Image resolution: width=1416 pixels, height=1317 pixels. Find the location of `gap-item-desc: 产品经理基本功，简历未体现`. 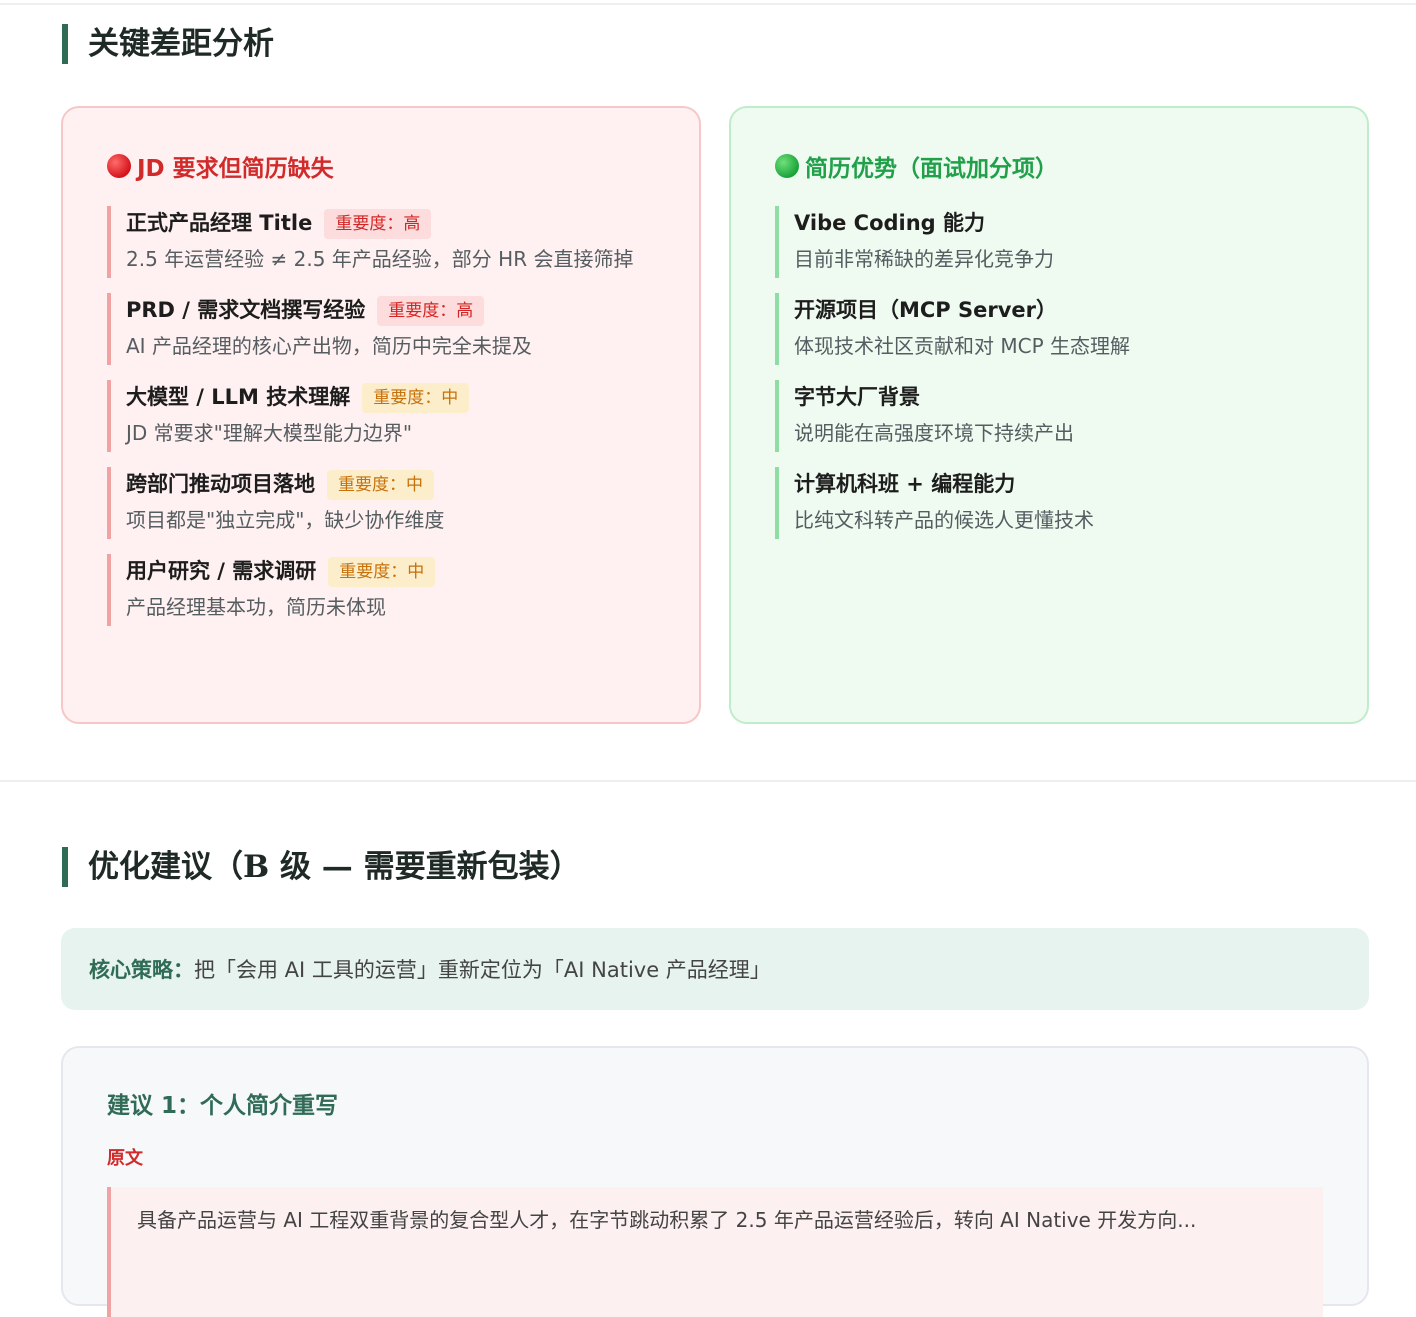

gap-item-desc: 产品经理基本功，简历未体现 is located at coordinates (256, 607).